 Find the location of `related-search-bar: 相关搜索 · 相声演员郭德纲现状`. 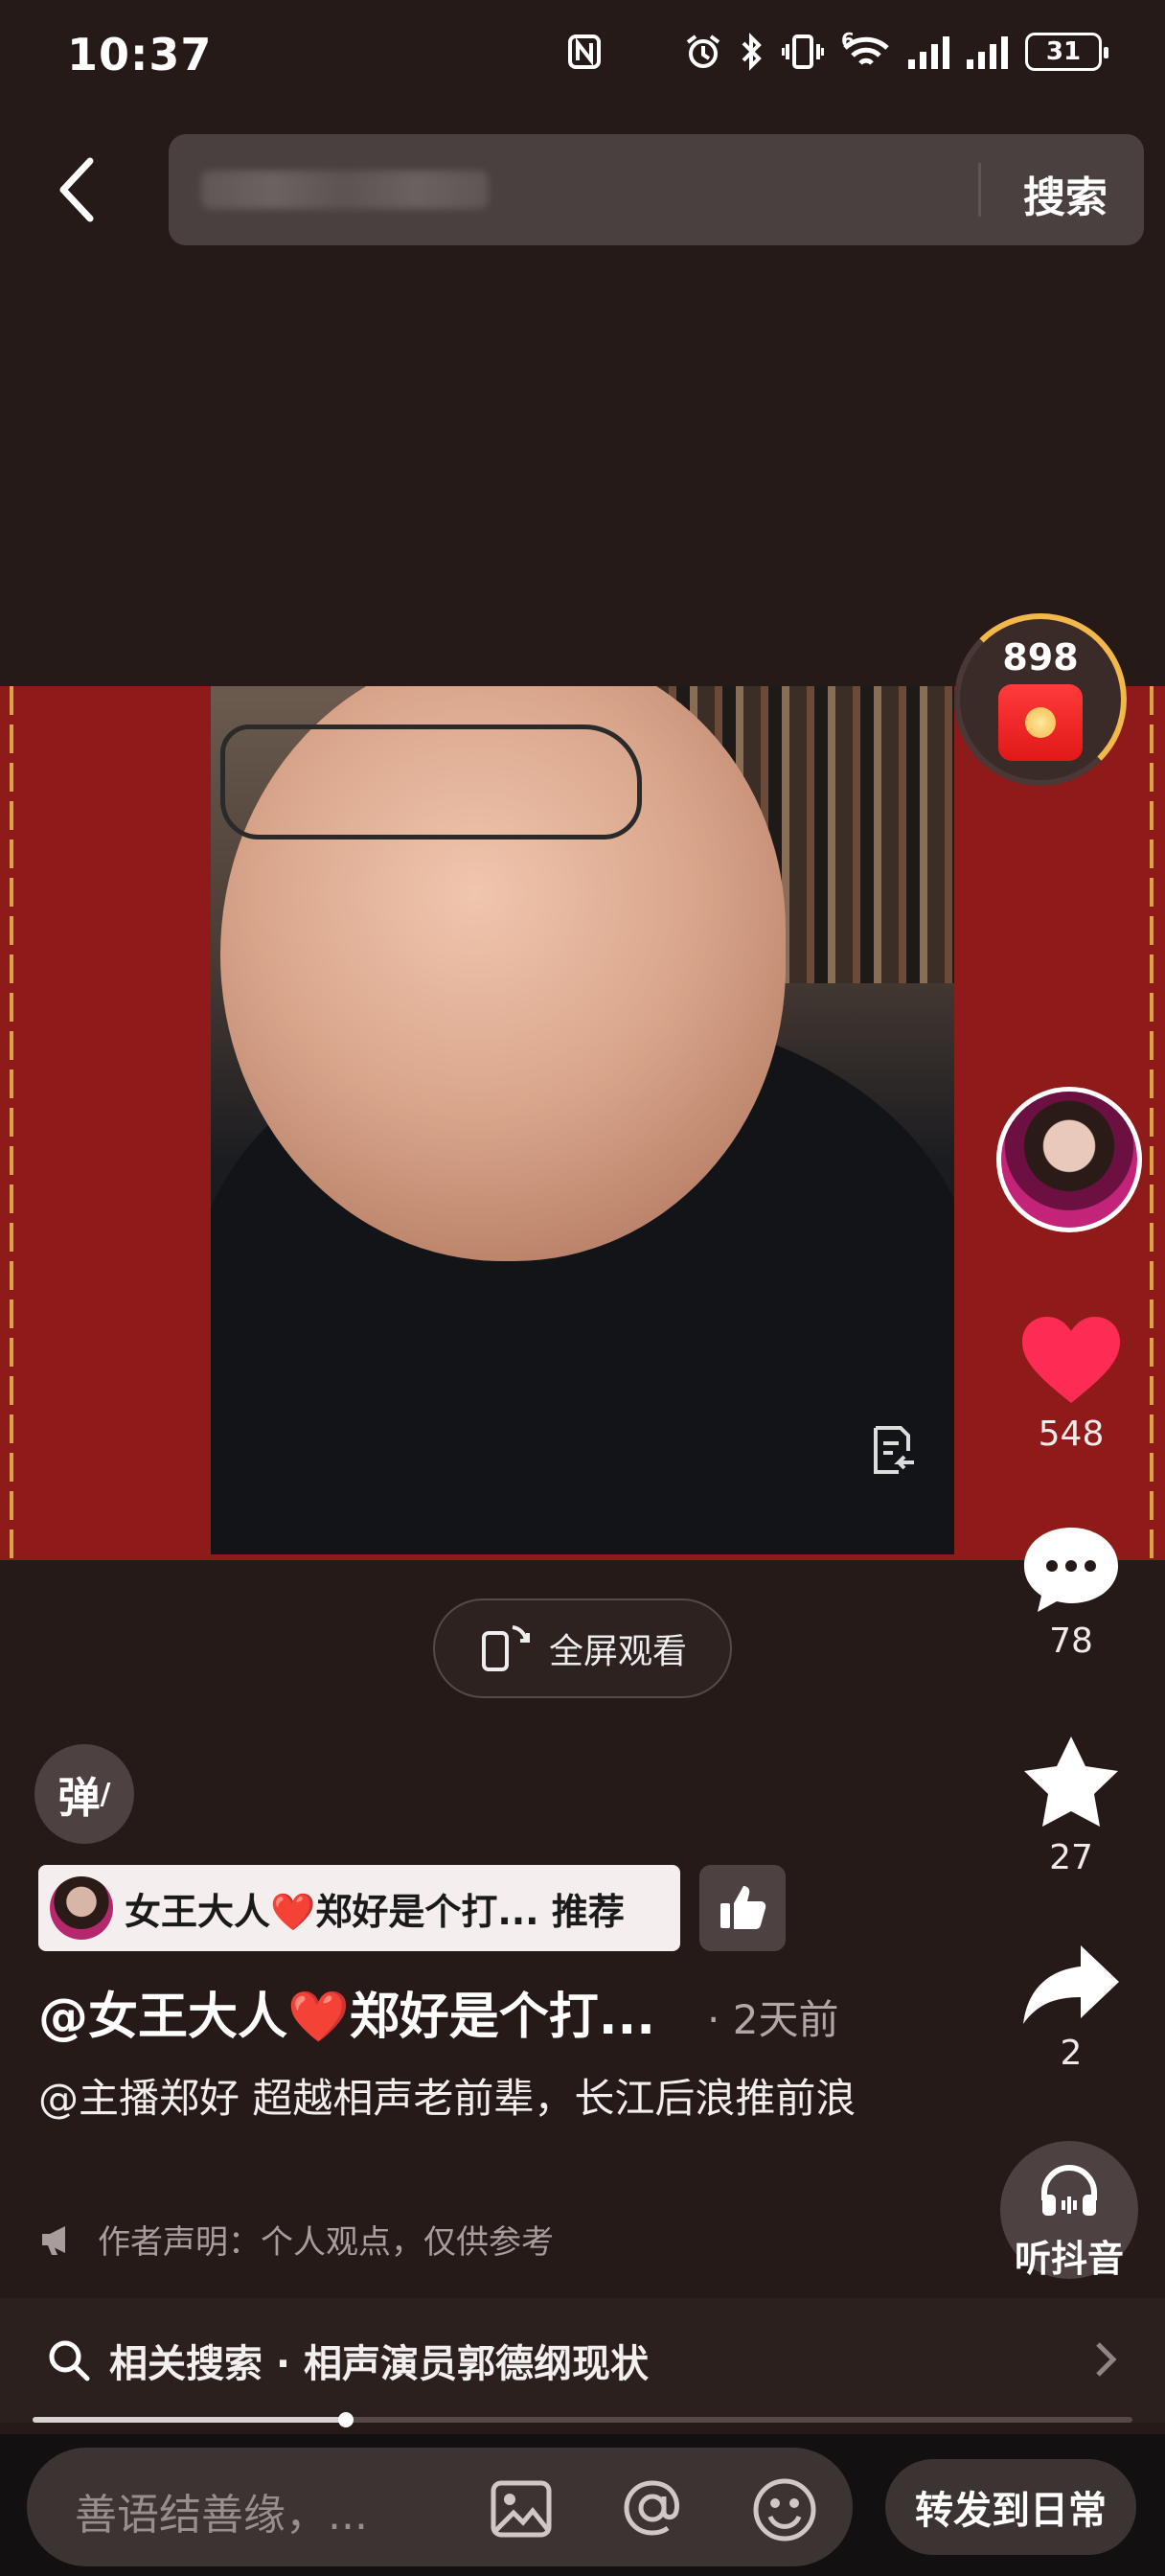

related-search-bar: 相关搜索 · 相声演员郭德纲现状 is located at coordinates (582, 2360).